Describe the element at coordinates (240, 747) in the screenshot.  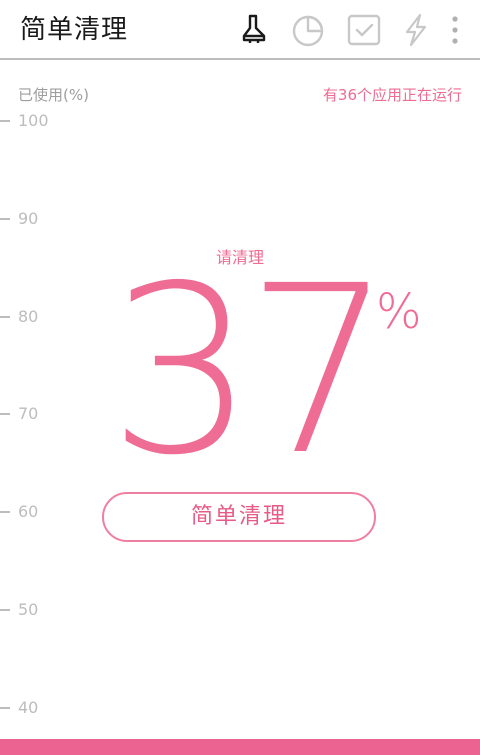
I see `usage-level-bar` at that location.